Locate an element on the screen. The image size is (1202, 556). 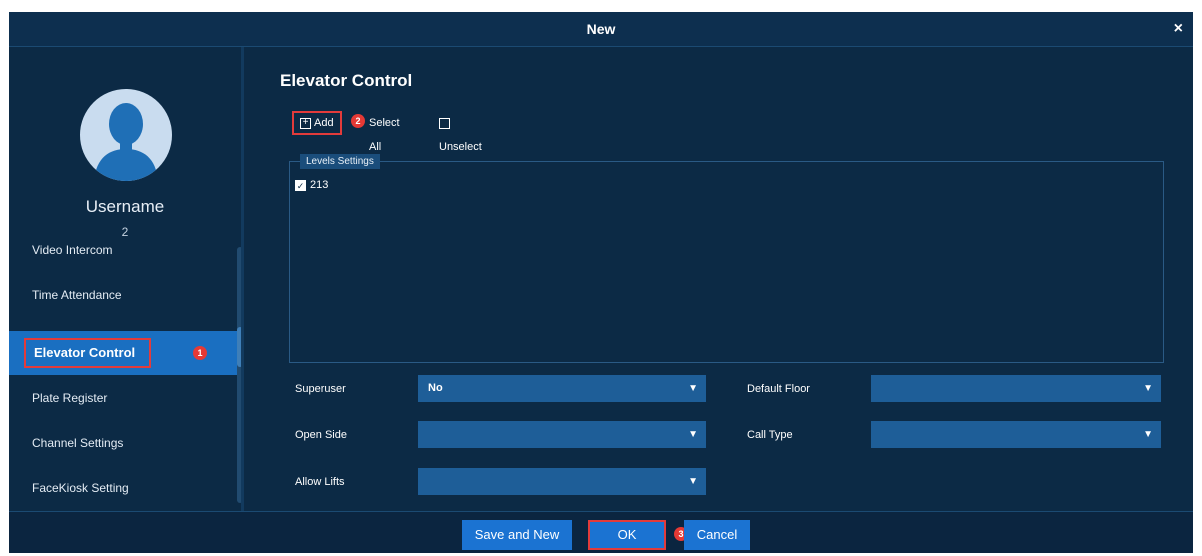
sidebar-item-label: Plate Register is located at coordinates (70, 398).